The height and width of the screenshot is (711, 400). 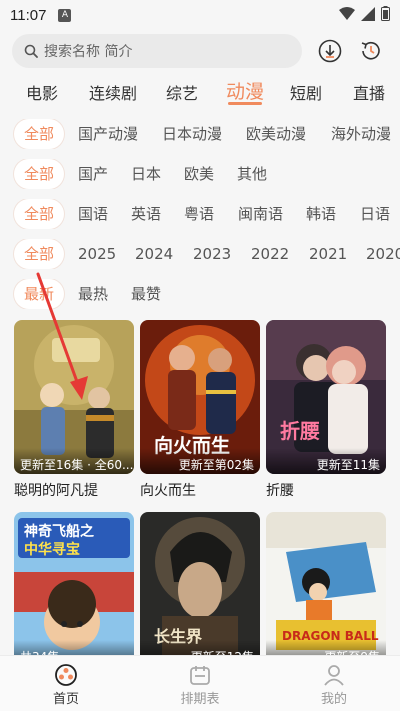 I want to click on svg-text: 折腰, so click(x=300, y=431).